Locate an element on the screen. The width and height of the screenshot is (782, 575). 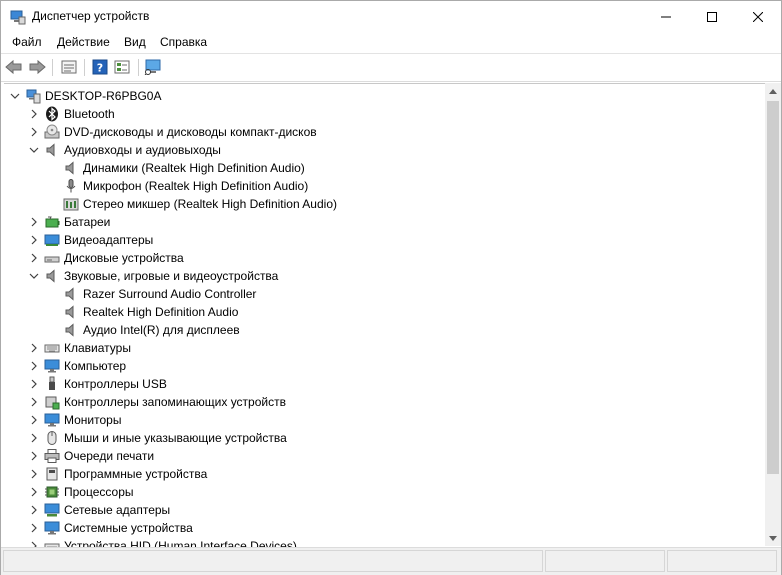
status-segment-main is located at coordinates (273, 561).